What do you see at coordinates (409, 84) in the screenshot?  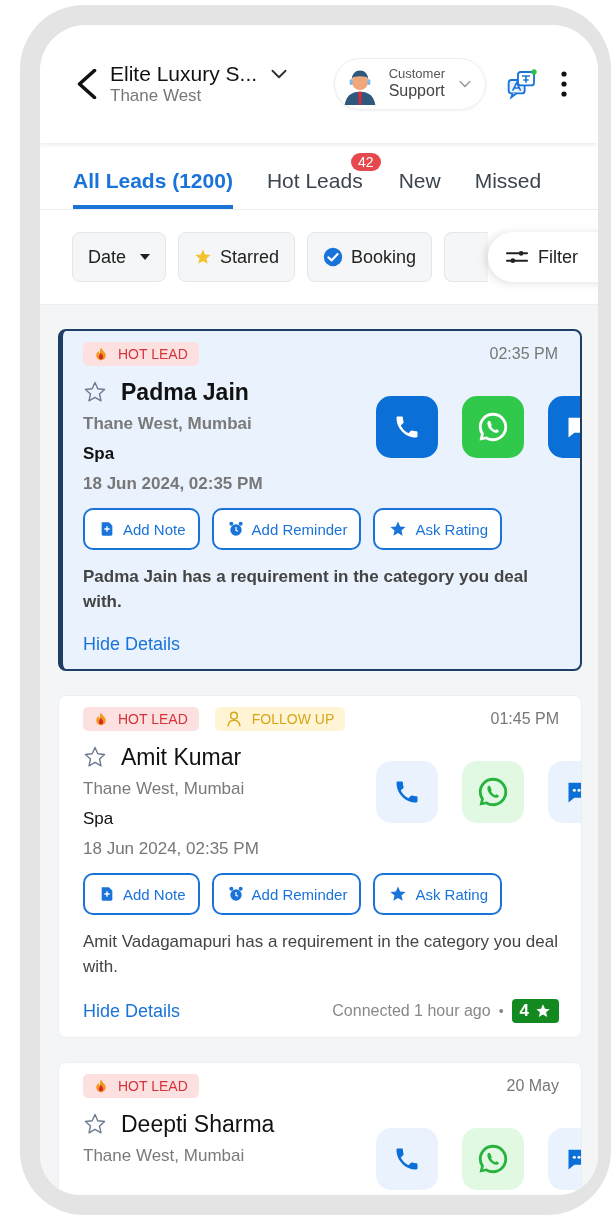 I see `customer-support-button: Customer Support` at bounding box center [409, 84].